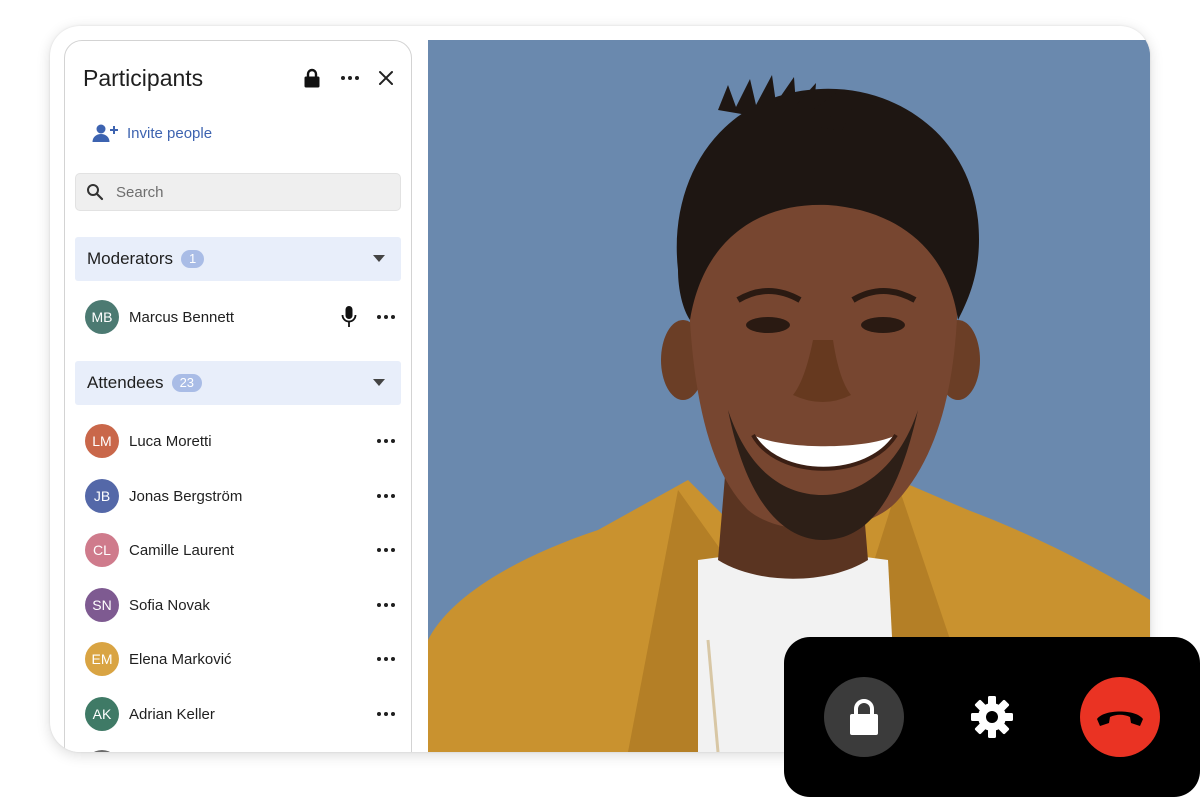 The width and height of the screenshot is (1200, 797). I want to click on microphone-icon, so click(349, 317).